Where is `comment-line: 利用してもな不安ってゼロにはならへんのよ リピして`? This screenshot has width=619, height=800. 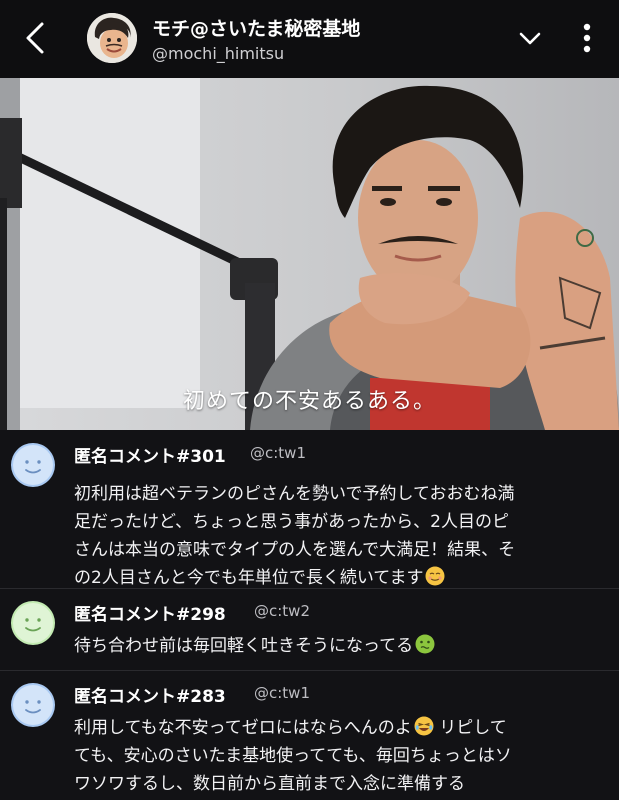
comment-line: 利用してもな不安ってゼロにはならへんのよ リピして is located at coordinates (341, 728).